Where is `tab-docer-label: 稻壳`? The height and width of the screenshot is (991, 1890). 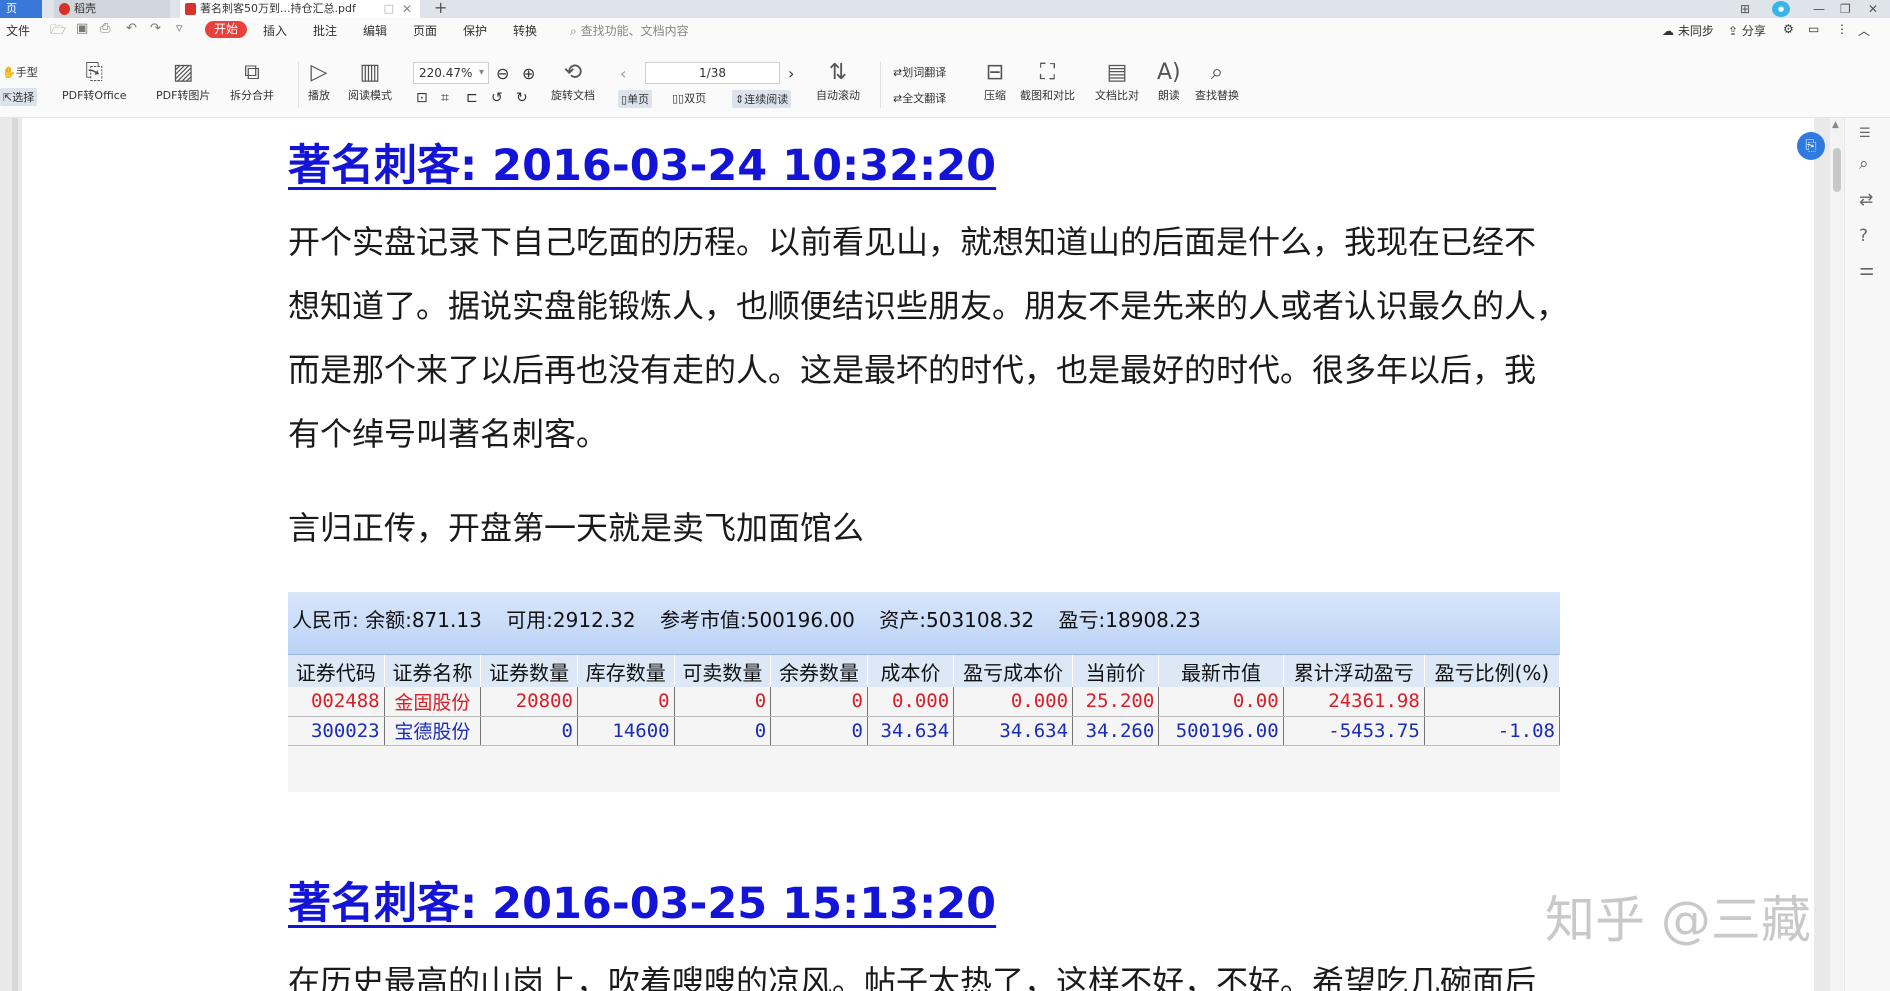
tab-docer-label: 稻壳 is located at coordinates (85, 8).